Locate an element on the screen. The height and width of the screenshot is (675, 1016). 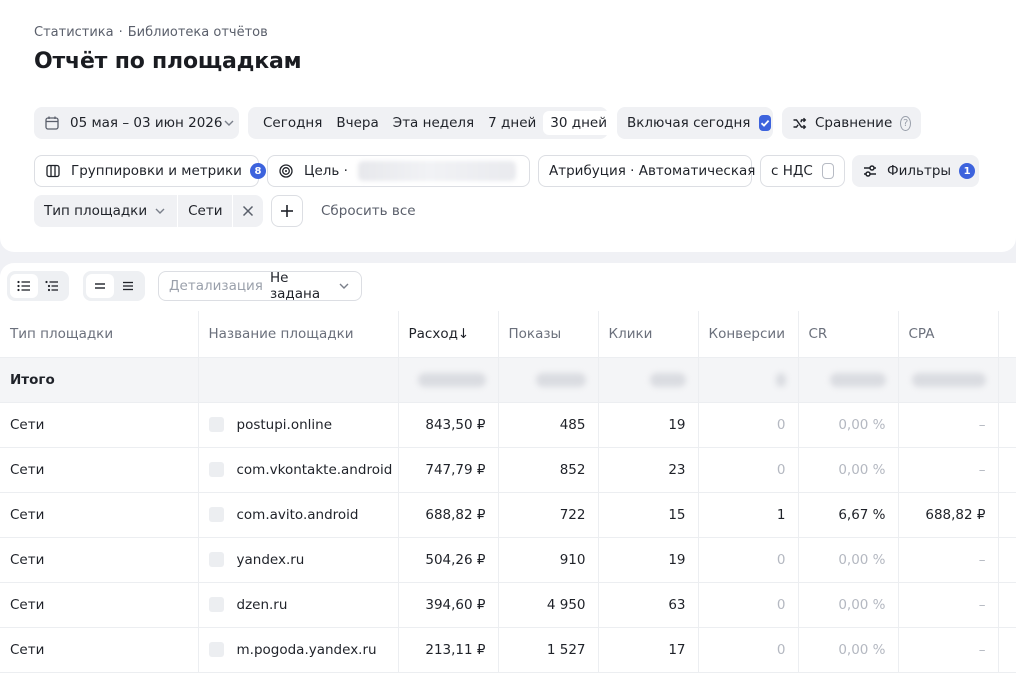
cell-cpa: 688,82 ₽ is located at coordinates (948, 515).